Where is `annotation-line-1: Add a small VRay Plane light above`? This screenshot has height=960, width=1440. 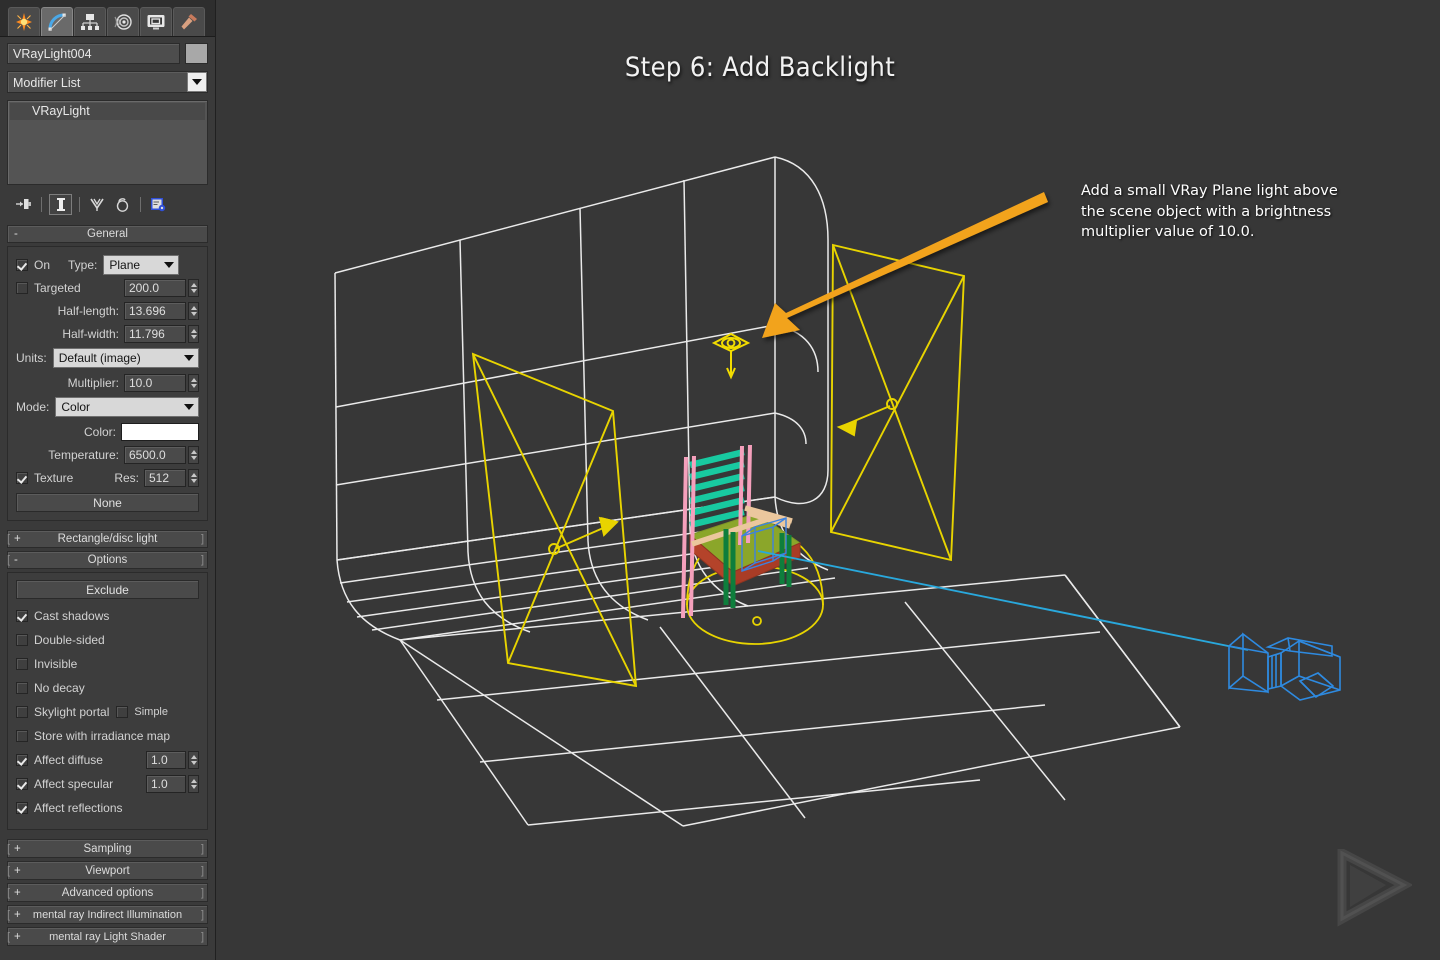
annotation-line-1: Add a small VRay Plane light above is located at coordinates (1209, 191).